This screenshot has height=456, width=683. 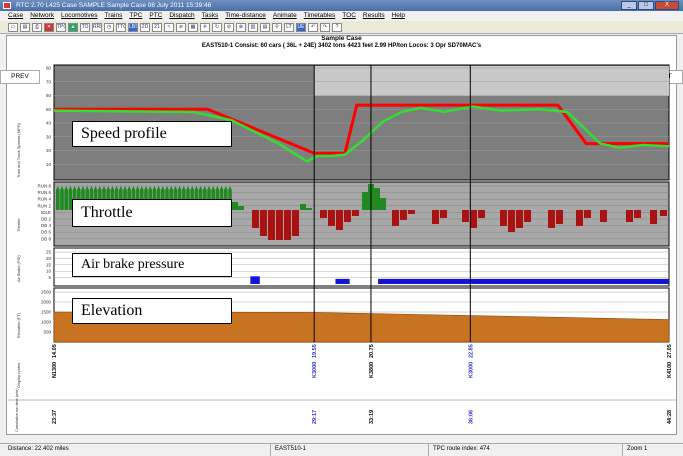 I want to click on cumulative-label: Cumulative run time (min), so click(x=17, y=410).